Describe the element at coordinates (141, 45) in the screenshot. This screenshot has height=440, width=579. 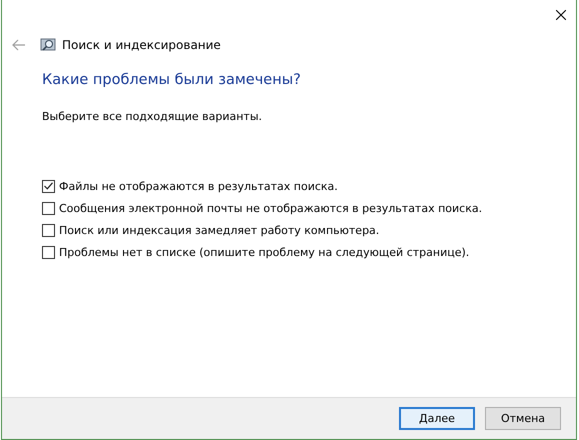
I see `window-title: Поиск и индексирование` at that location.